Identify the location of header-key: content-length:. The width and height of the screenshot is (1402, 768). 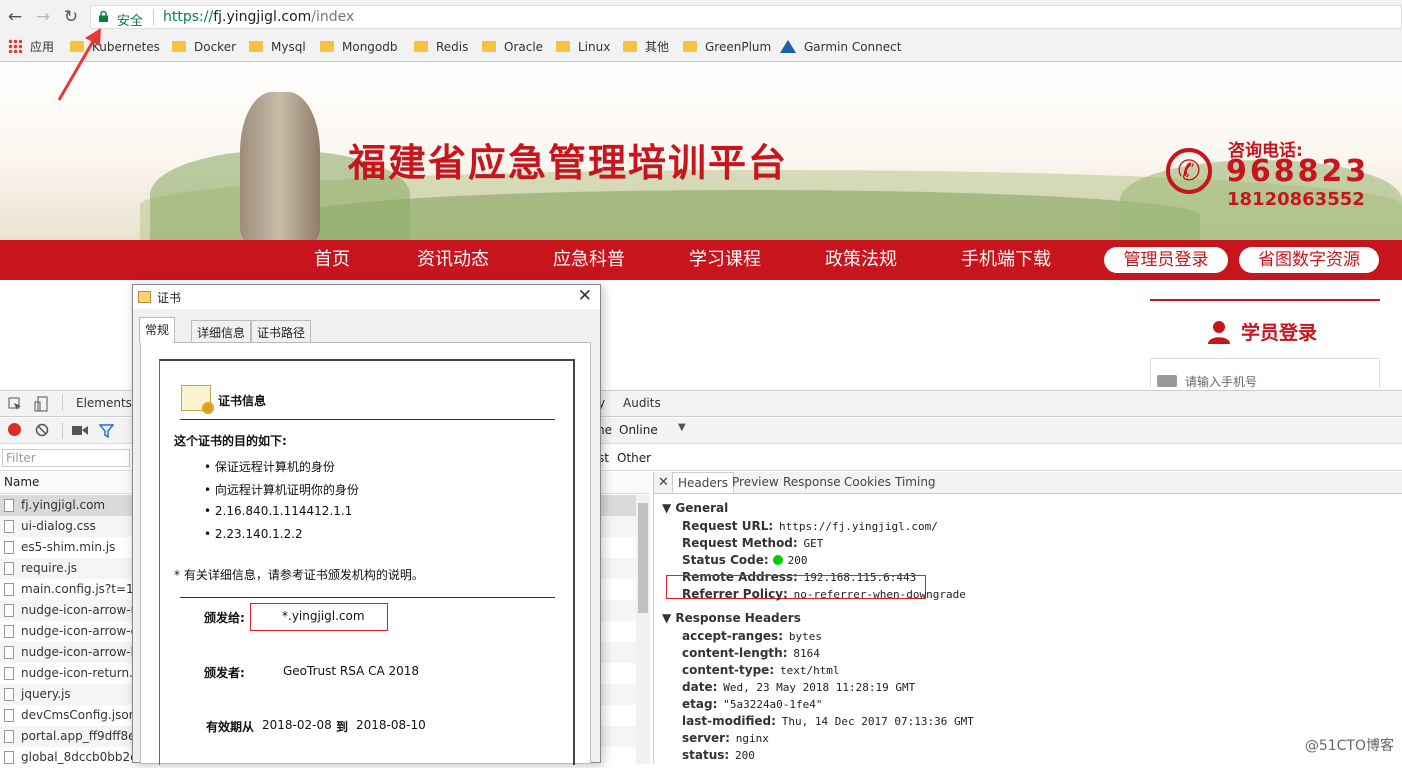
(735, 653).